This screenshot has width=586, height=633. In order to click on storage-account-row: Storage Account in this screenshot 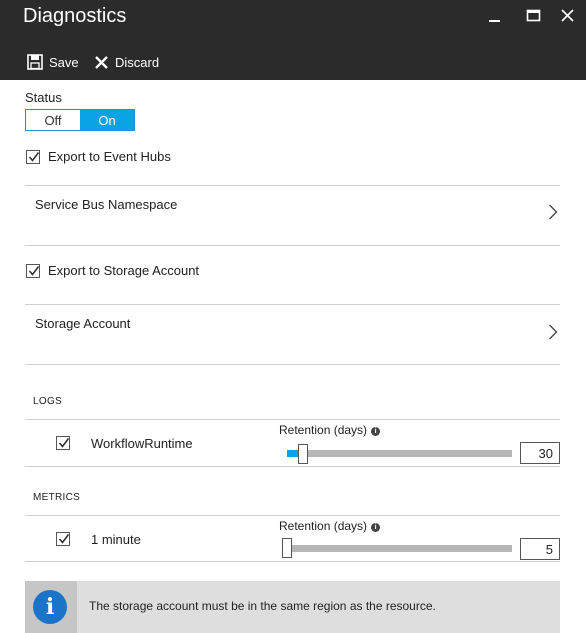, I will do `click(292, 334)`.